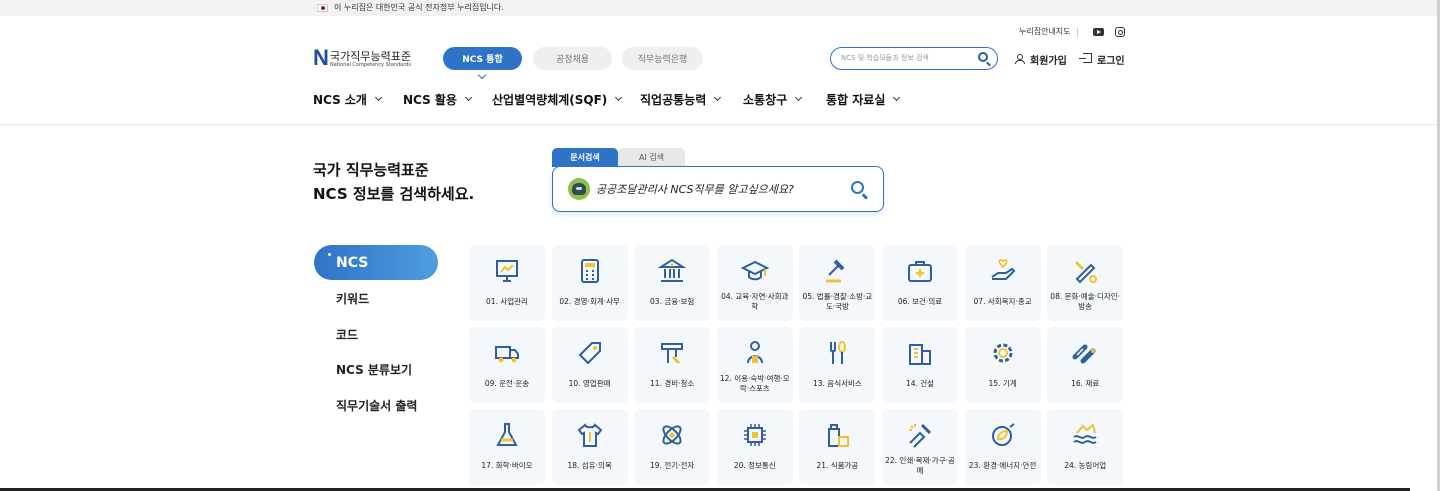 The height and width of the screenshot is (491, 1440). Describe the element at coordinates (550, 100) in the screenshot. I see `gnb-label: 산업별역량체계(SQF)` at that location.